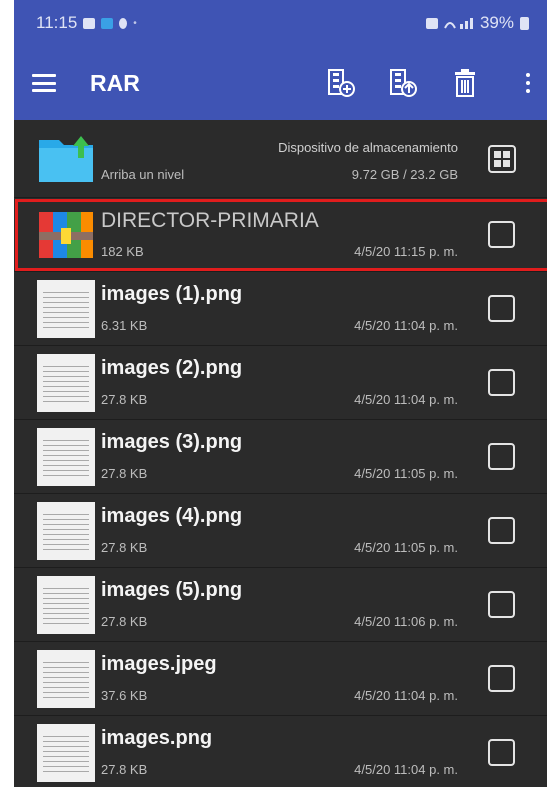 The image size is (547, 787). I want to click on app-title: RAR, so click(115, 82).